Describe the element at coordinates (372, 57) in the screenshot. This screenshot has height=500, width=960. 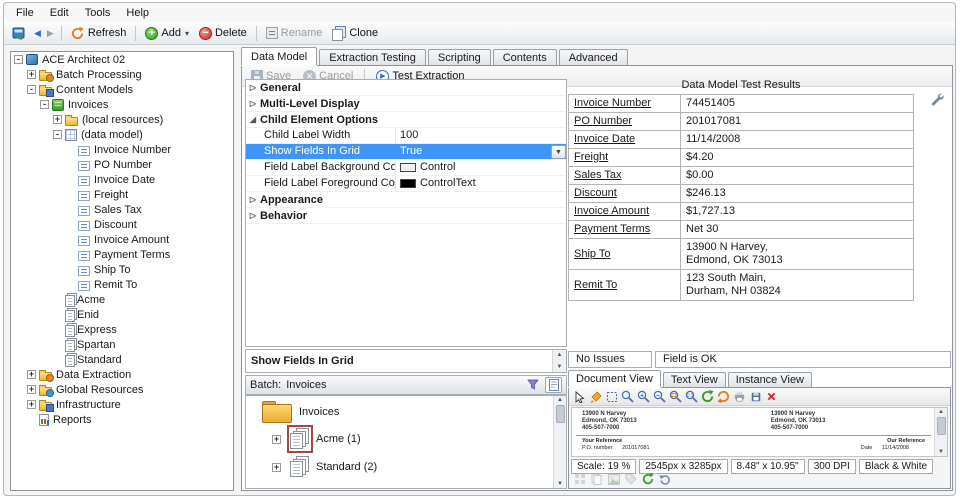
I see `tab-extraction-testing: Extraction Testing` at that location.